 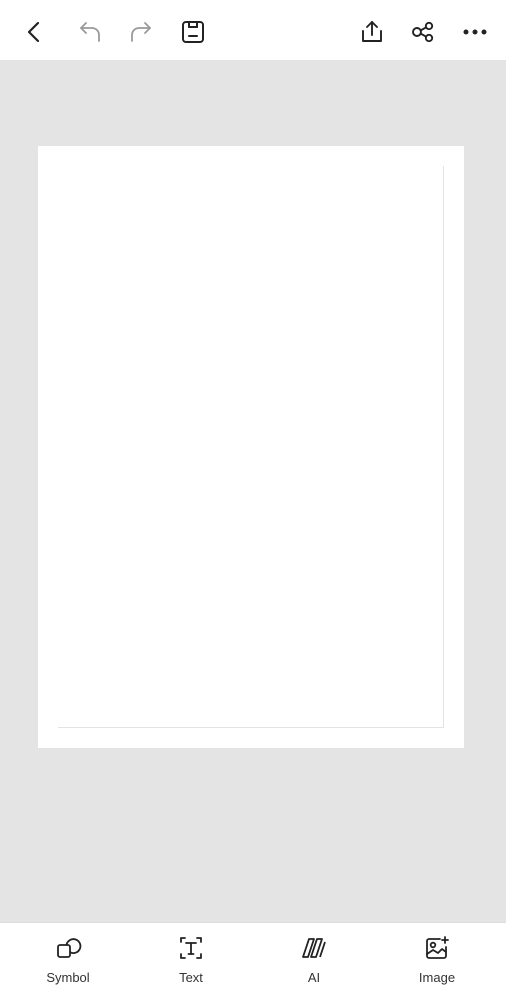 What do you see at coordinates (314, 977) in the screenshot?
I see `ai-tool-label: AI` at bounding box center [314, 977].